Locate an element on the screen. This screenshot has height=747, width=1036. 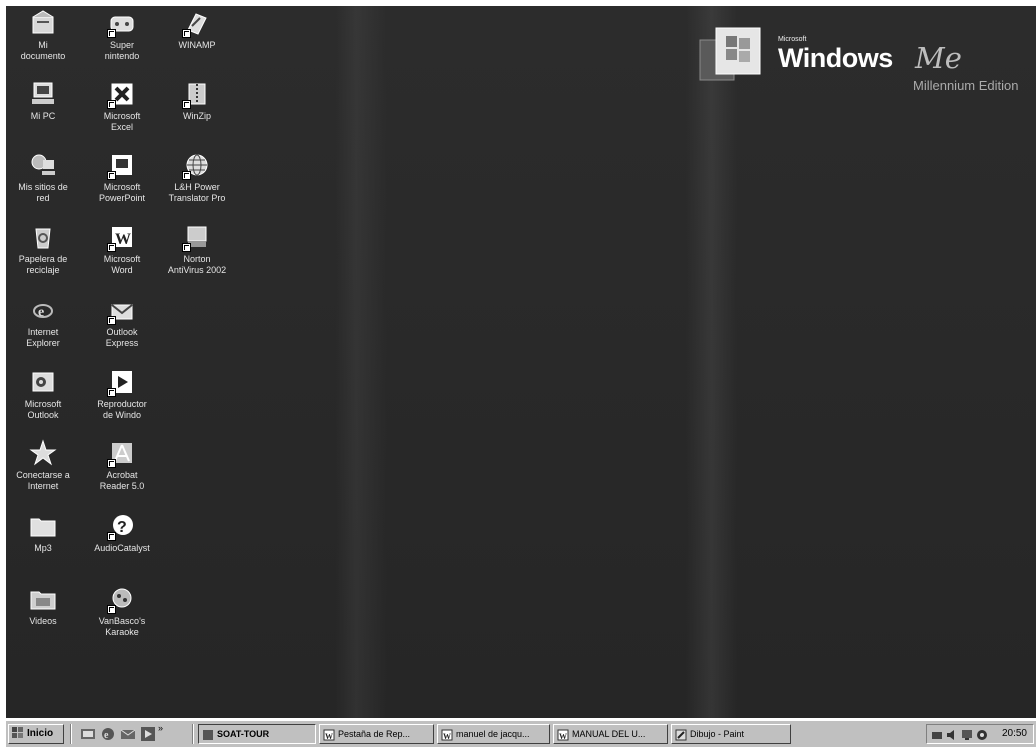
desktop-icon-vanbascos-karaoke: VanBasco's Karaoke is located at coordinates (122, 611).